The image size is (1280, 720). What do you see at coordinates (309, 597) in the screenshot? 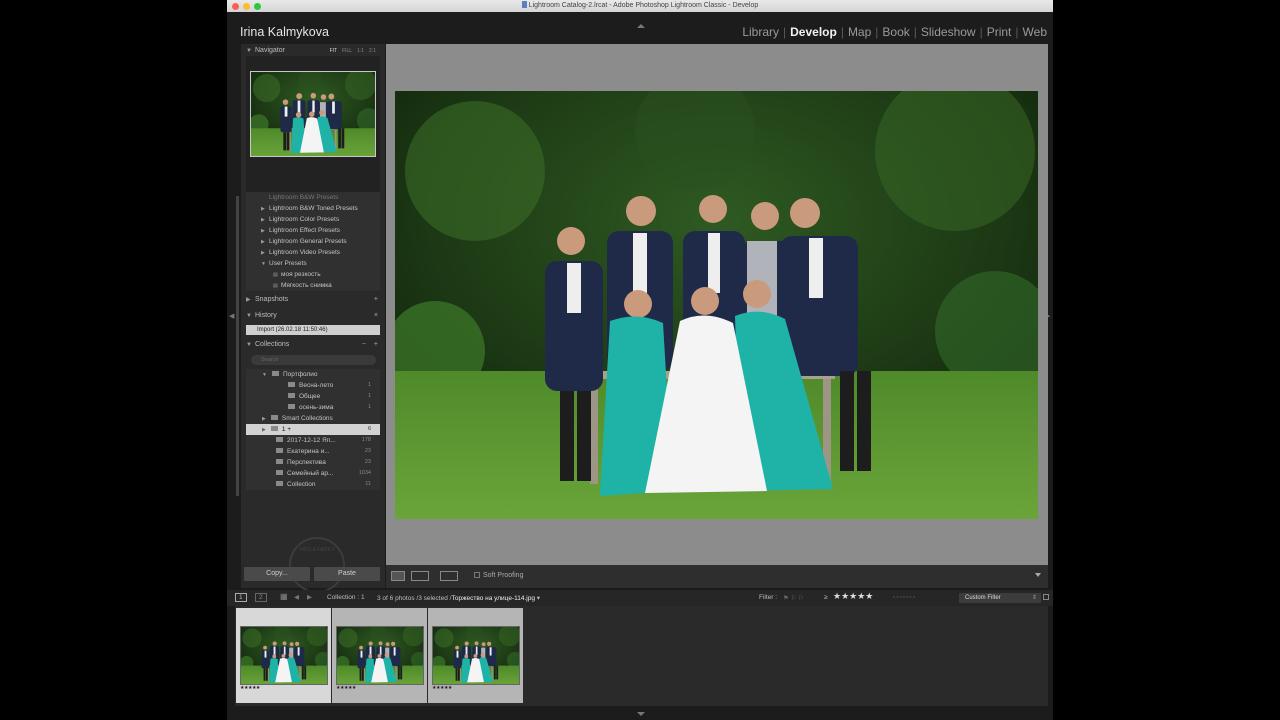
I see `forward-arrow-icon: ▶` at bounding box center [309, 597].